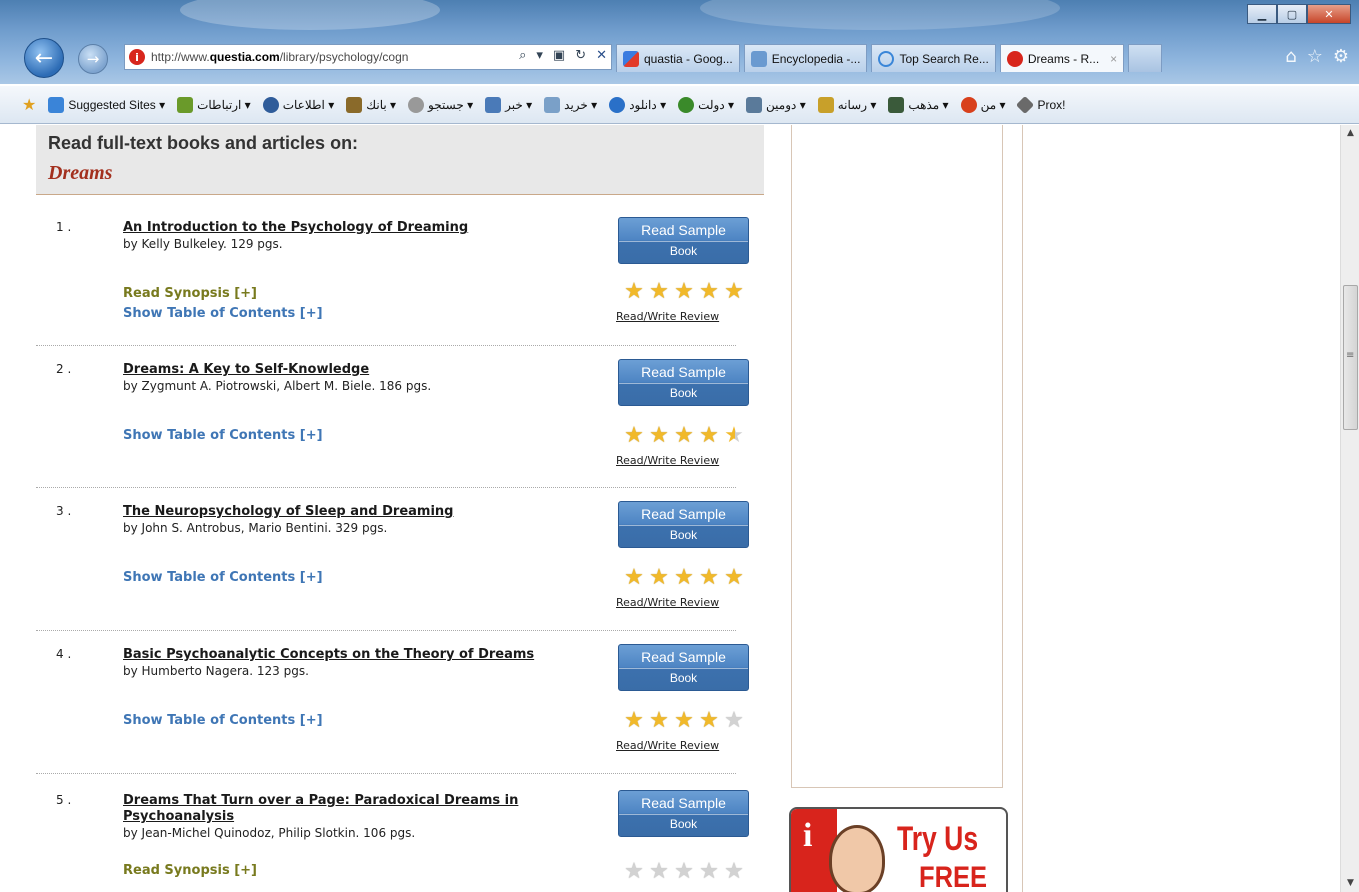 The width and height of the screenshot is (1359, 892). What do you see at coordinates (1350, 133) in the screenshot?
I see `scroll-up-icon: ▲` at bounding box center [1350, 133].